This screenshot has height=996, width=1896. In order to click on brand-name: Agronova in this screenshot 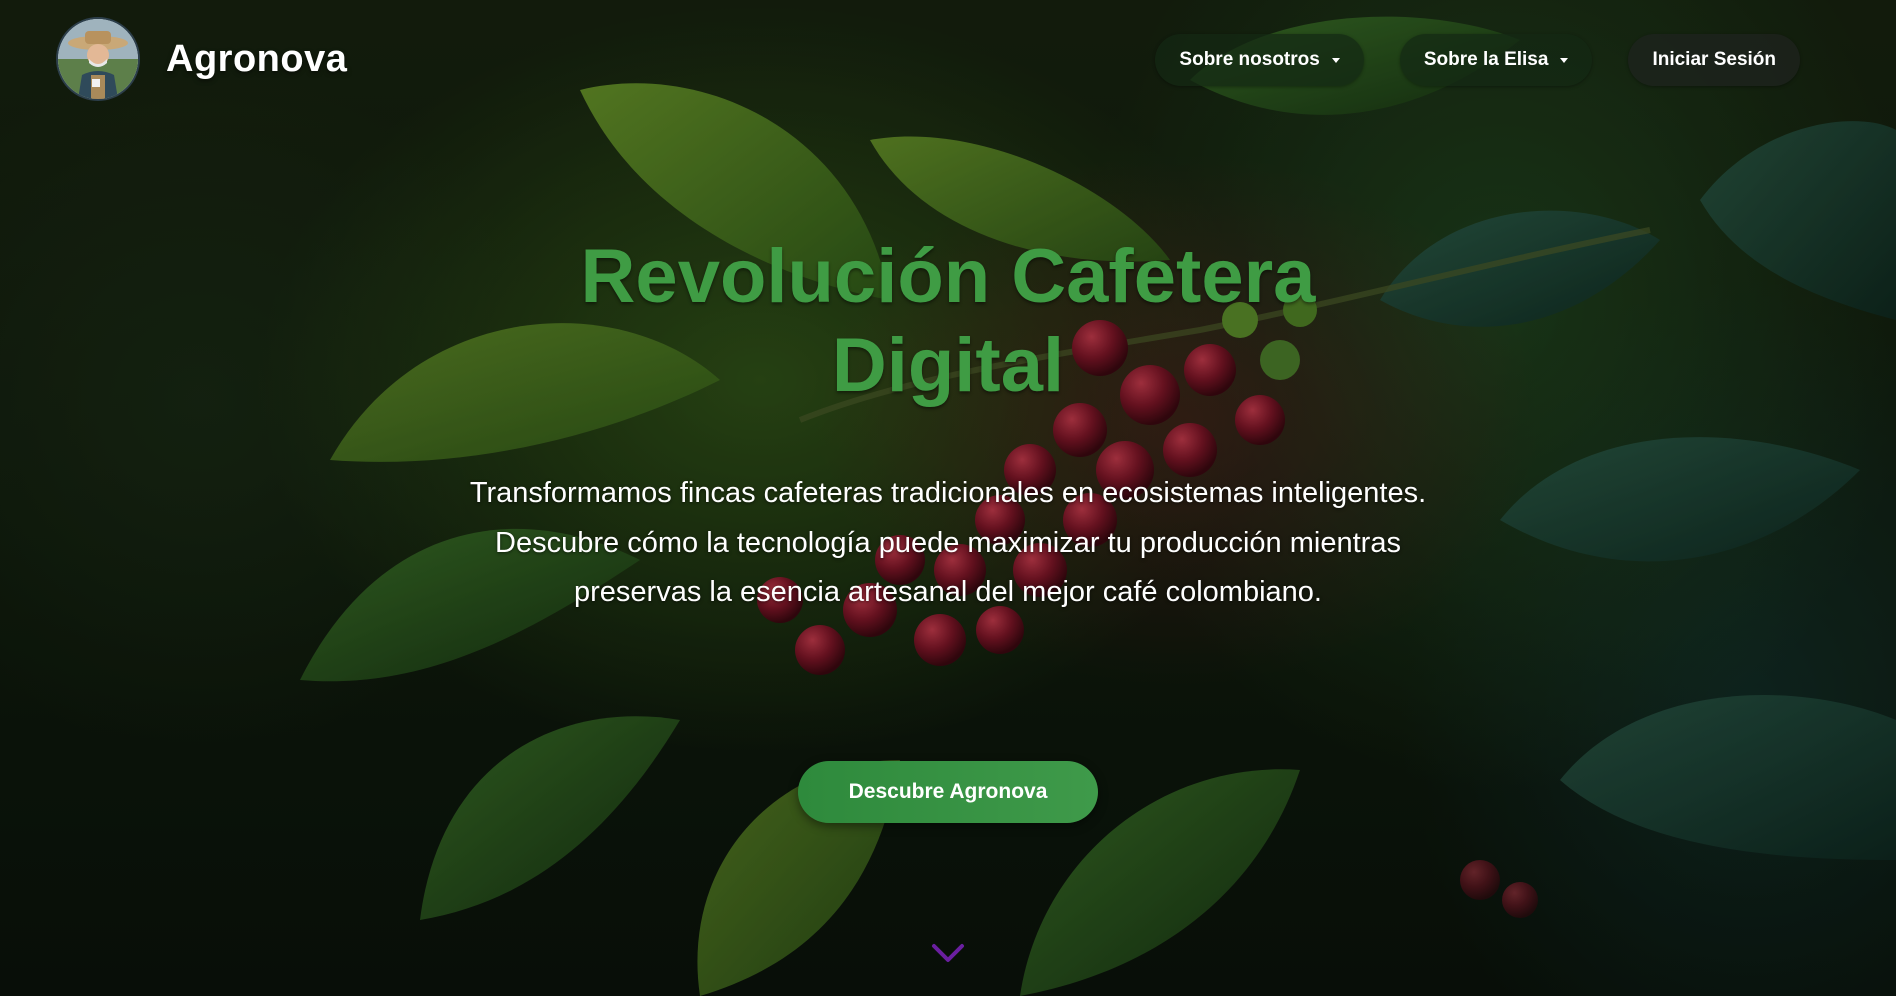, I will do `click(257, 58)`.